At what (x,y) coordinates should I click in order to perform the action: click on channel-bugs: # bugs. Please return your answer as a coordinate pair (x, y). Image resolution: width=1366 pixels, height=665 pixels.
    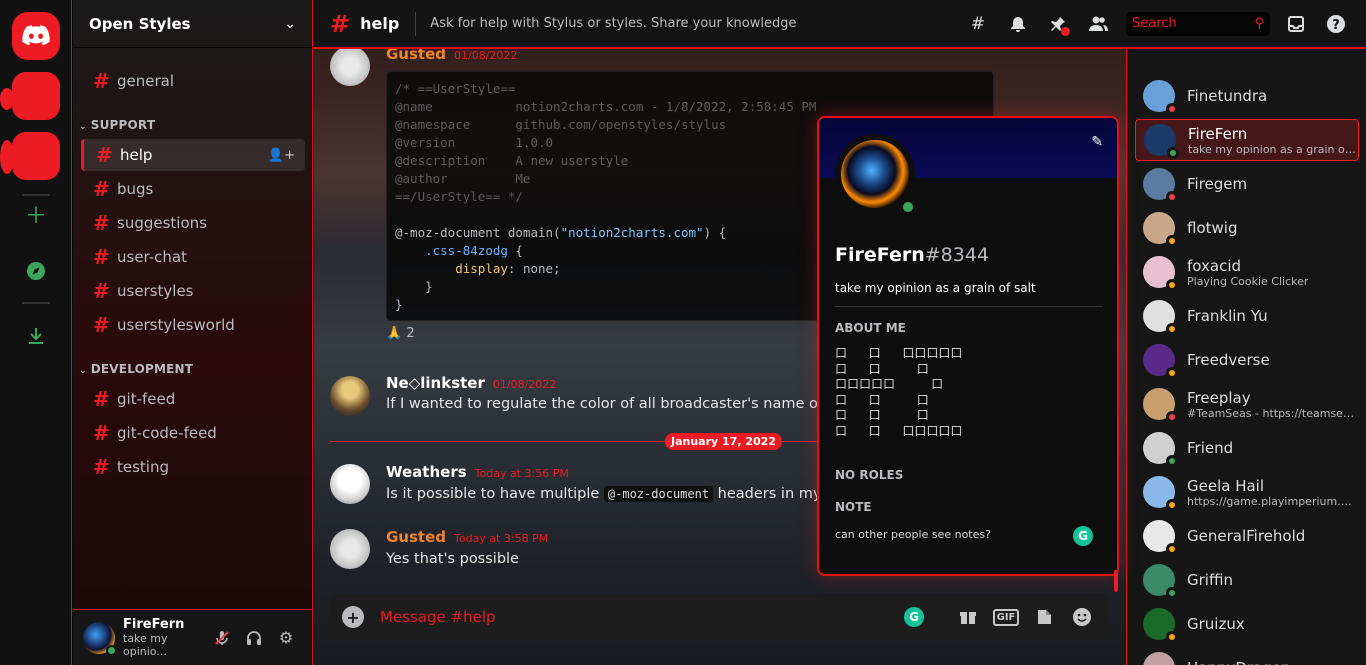
    Looking at the image, I should click on (193, 189).